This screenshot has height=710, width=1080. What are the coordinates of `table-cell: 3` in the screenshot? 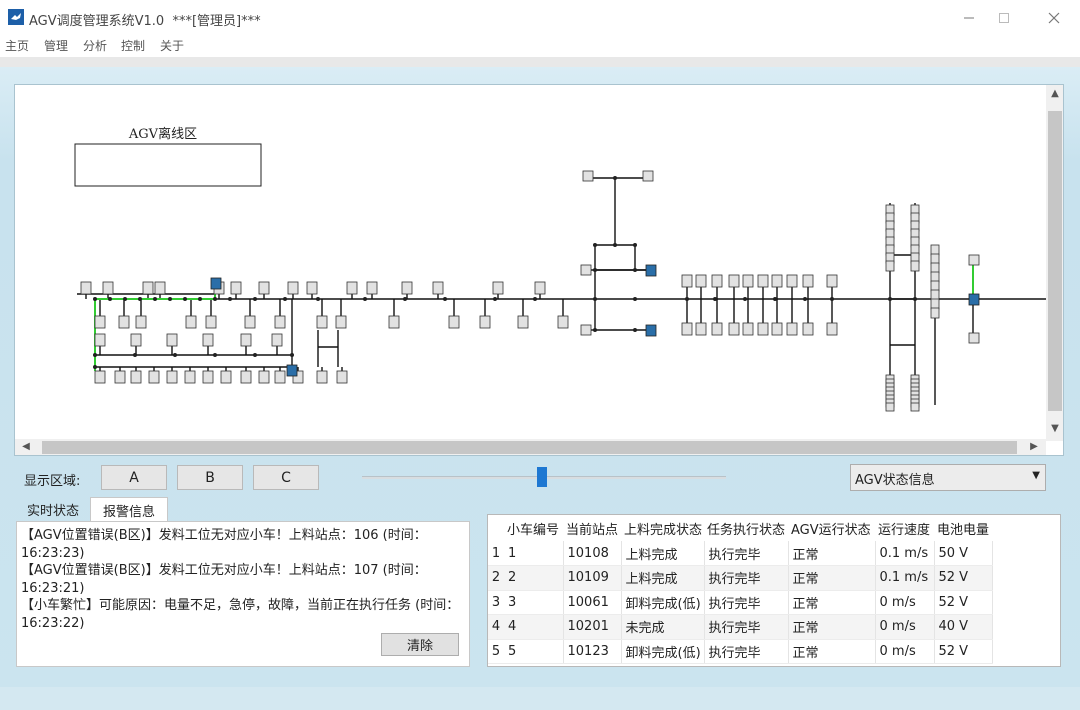 It's located at (534, 602).